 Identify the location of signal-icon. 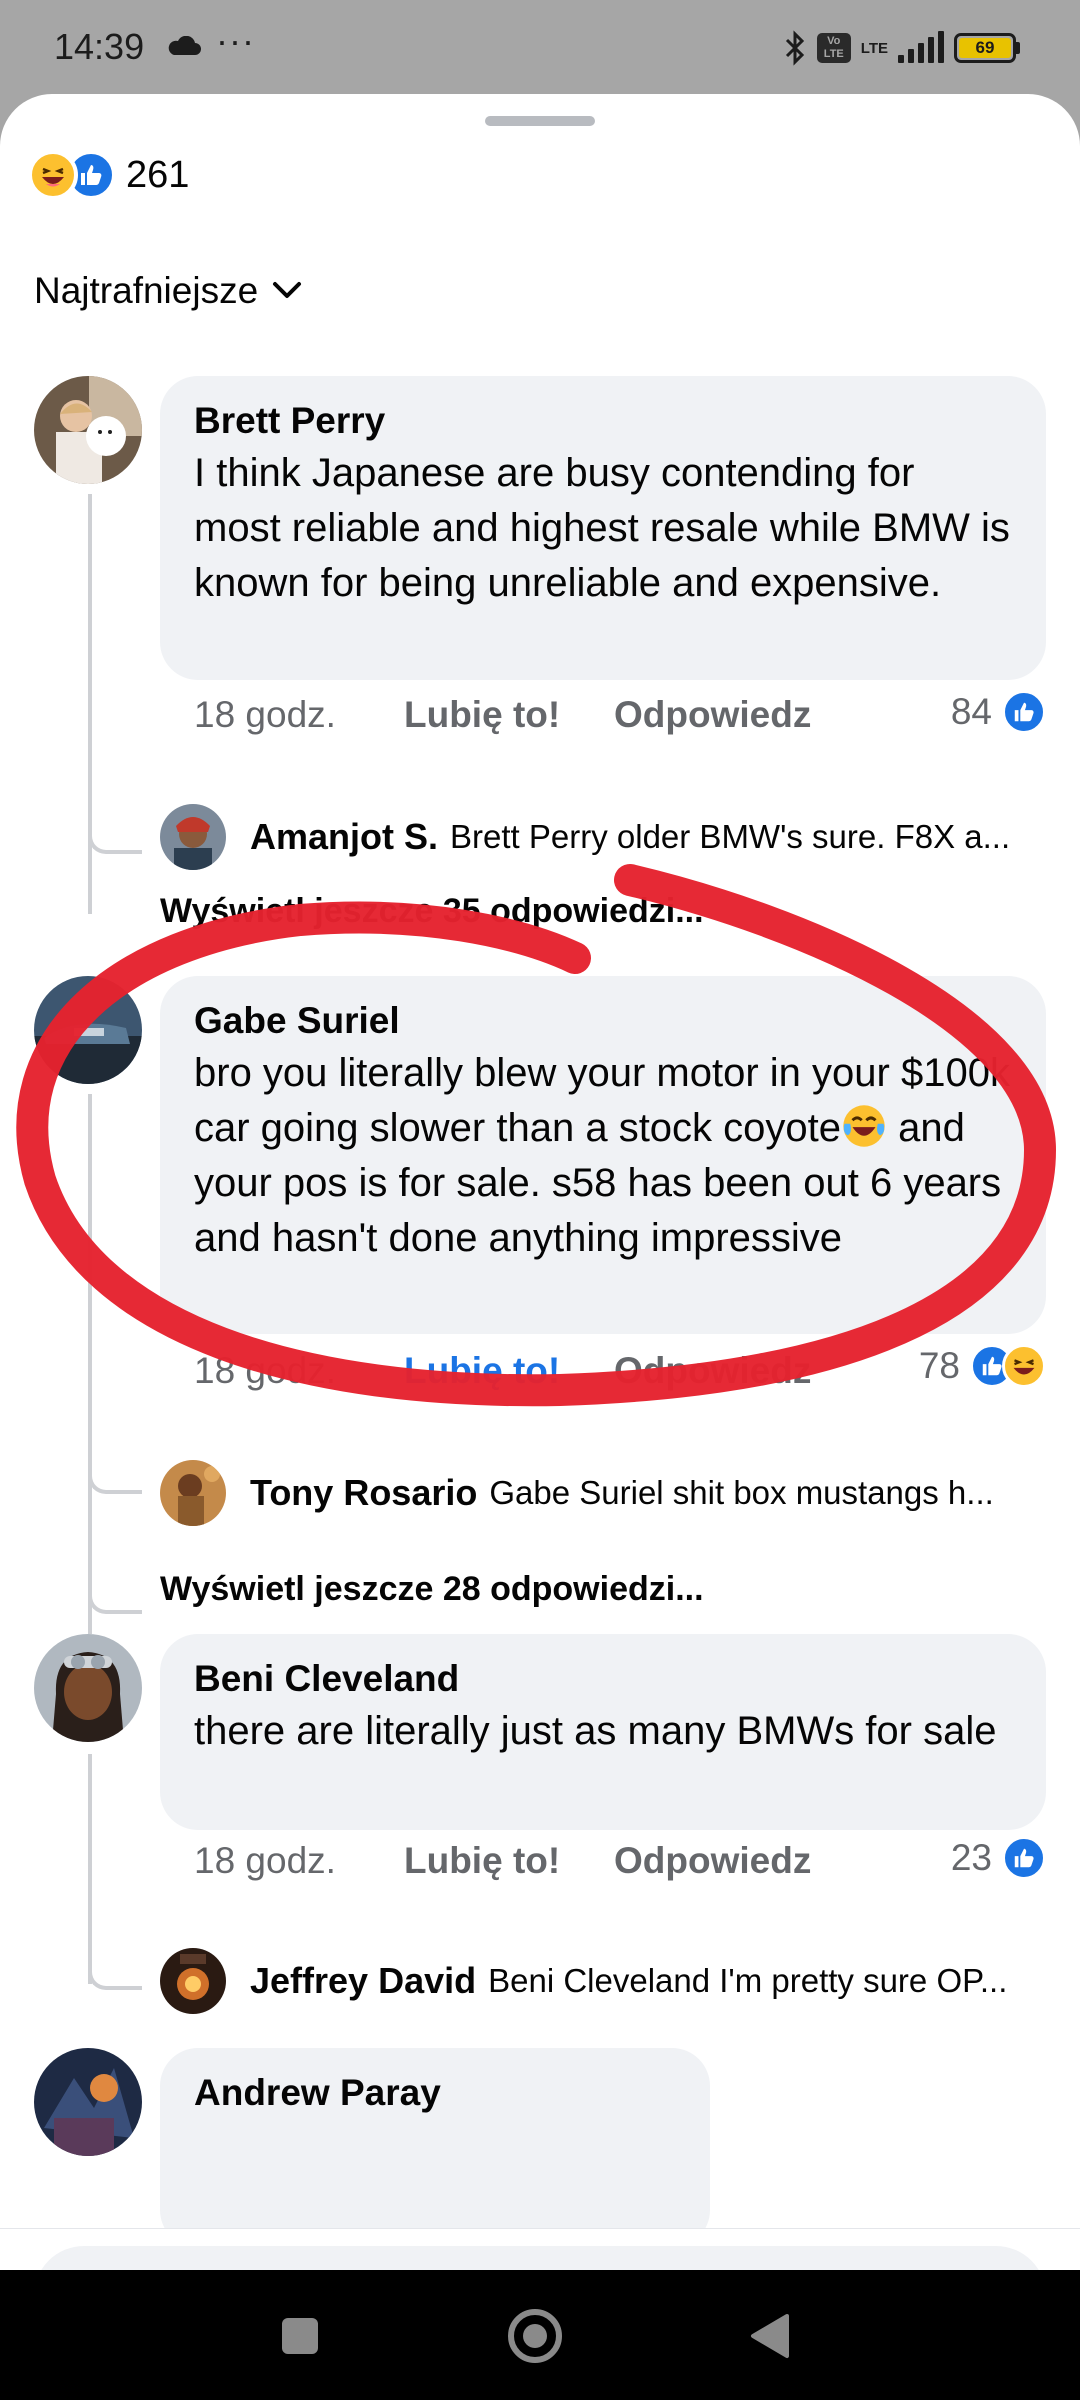
(921, 47).